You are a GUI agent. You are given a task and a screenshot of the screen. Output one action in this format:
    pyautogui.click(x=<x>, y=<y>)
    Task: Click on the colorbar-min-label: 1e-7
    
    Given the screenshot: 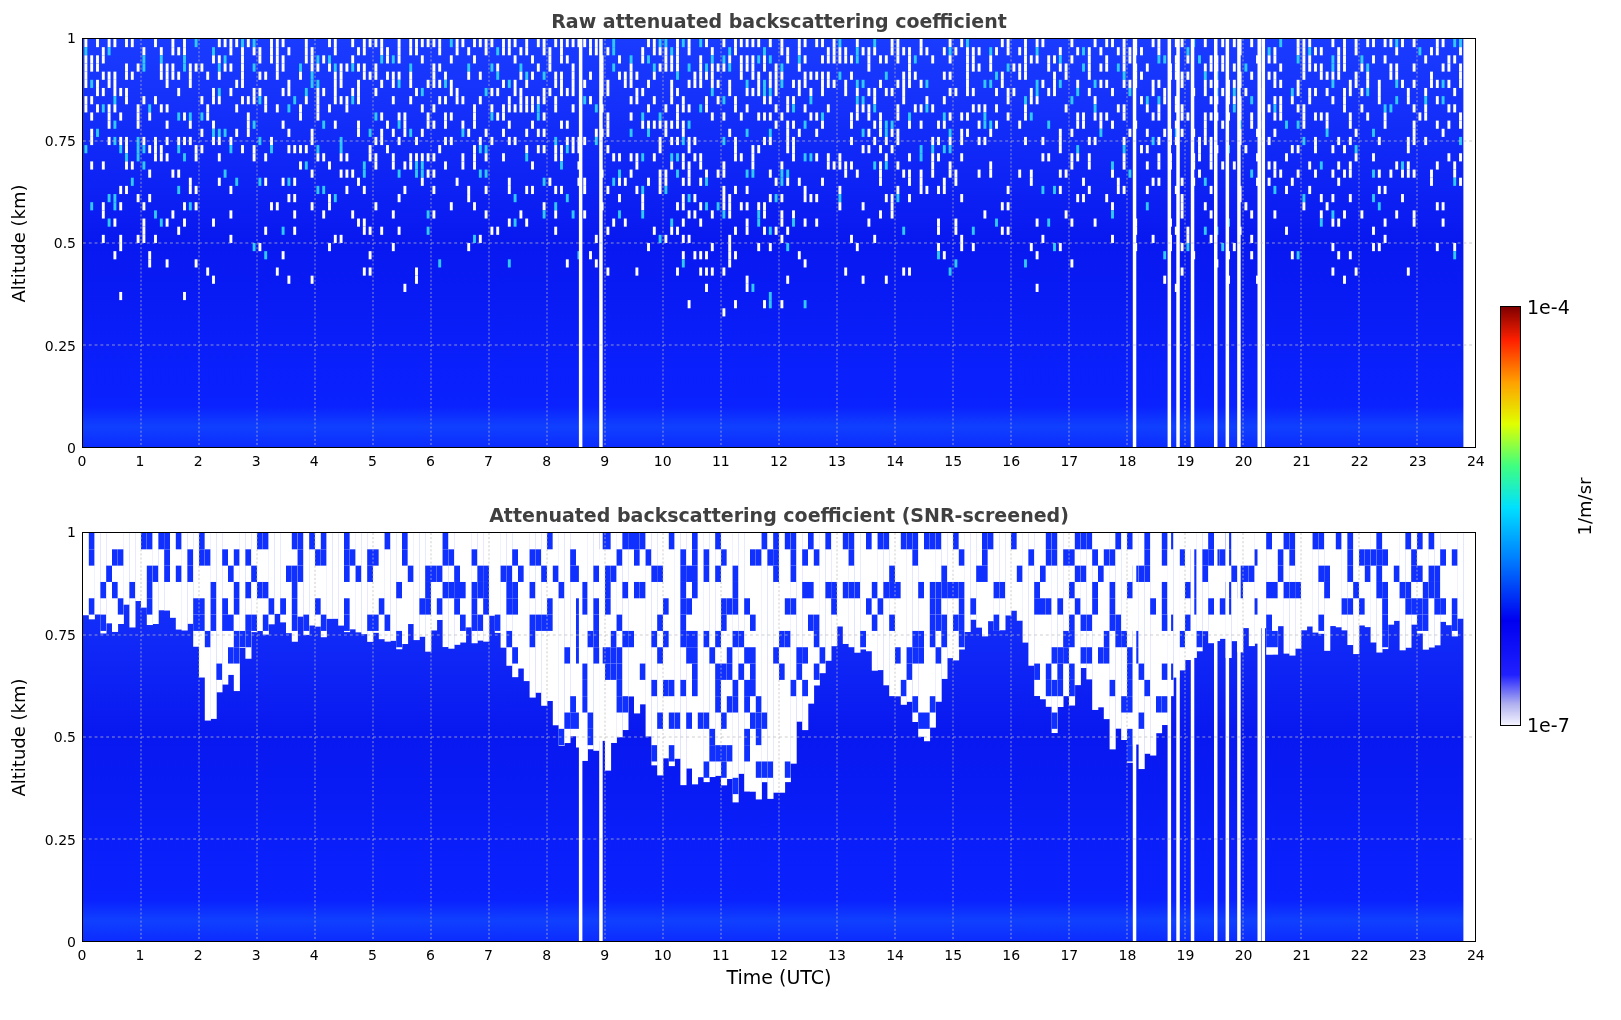 What is the action you would take?
    pyautogui.click(x=1548, y=725)
    